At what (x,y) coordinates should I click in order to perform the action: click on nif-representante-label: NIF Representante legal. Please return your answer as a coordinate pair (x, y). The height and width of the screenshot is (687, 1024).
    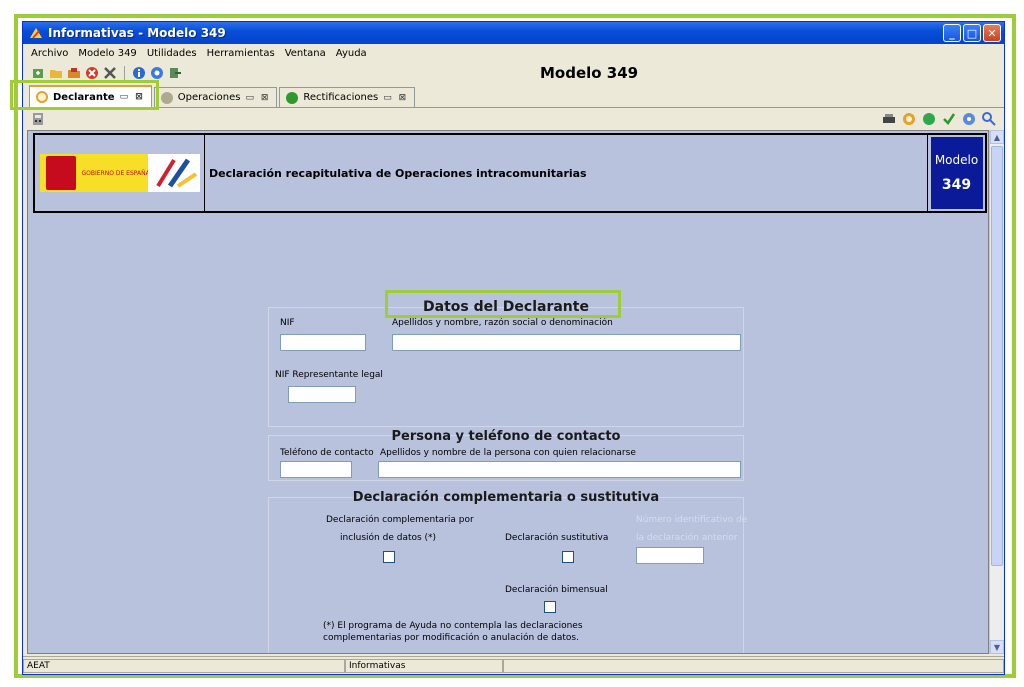
    Looking at the image, I should click on (329, 375).